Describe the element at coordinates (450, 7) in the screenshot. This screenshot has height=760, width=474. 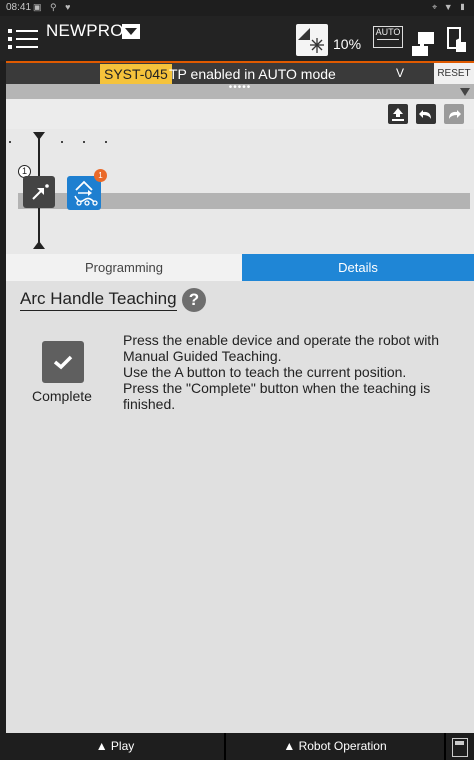
I see `system-icons: ⌖ ▼ ▮` at that location.